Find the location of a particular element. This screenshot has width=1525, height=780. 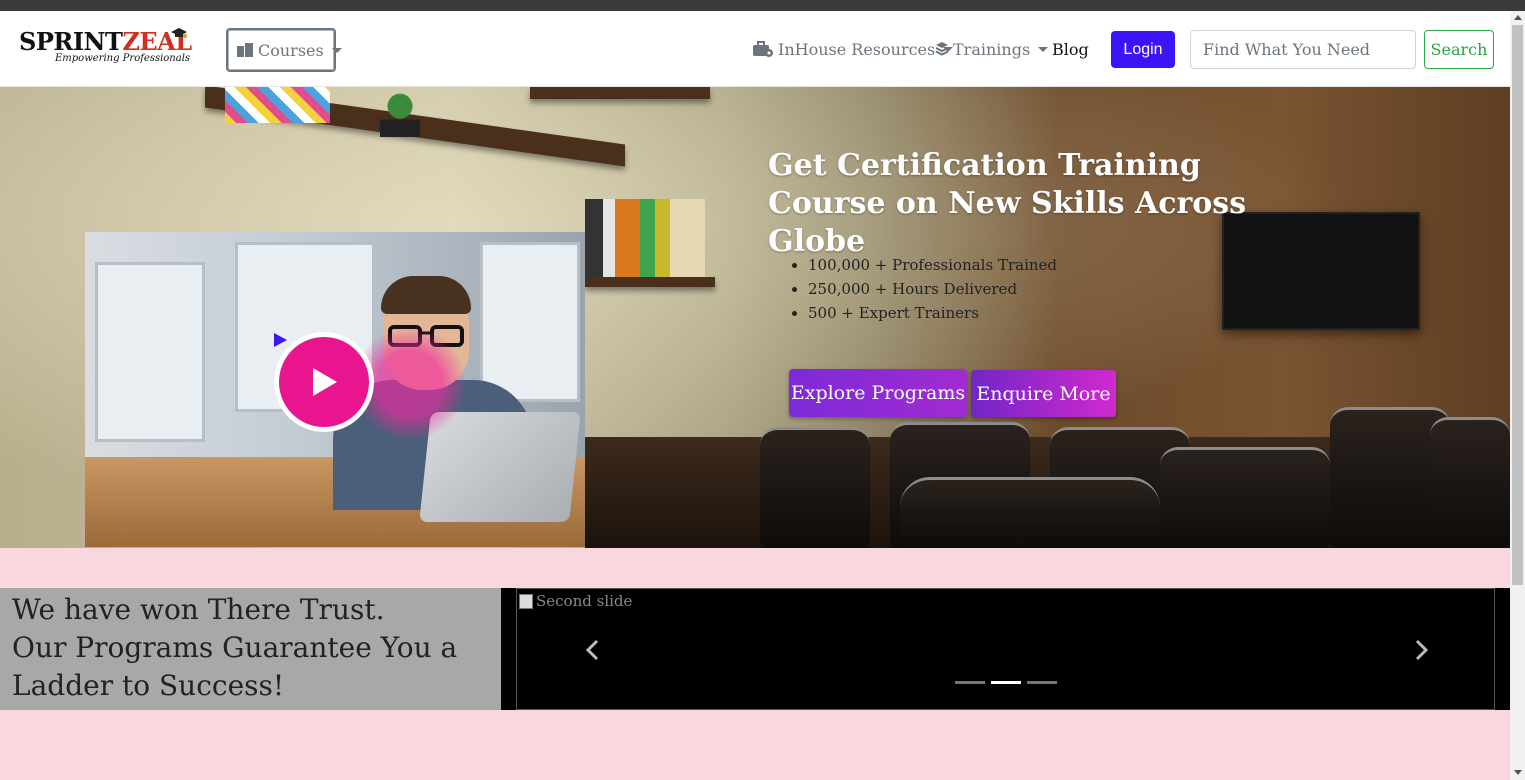

brand-name-part1: SPRINT is located at coordinates (71, 41).